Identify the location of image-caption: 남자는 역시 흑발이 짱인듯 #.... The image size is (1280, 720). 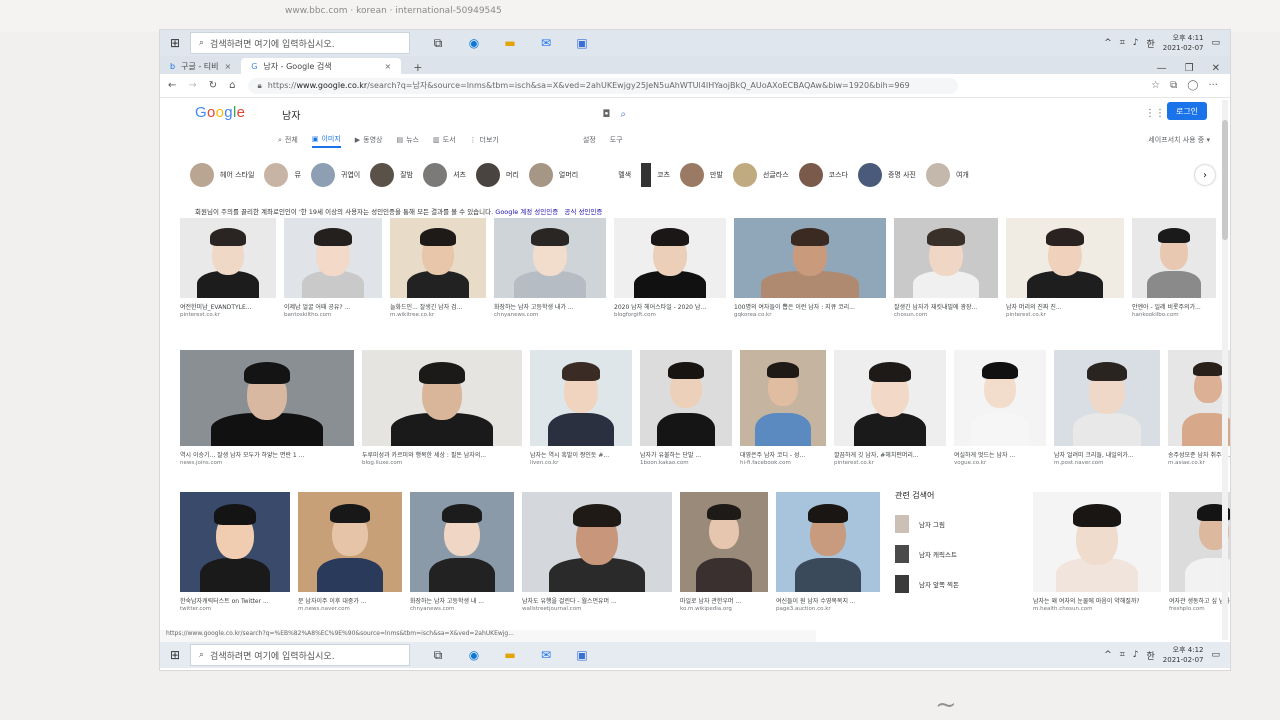
(581, 454).